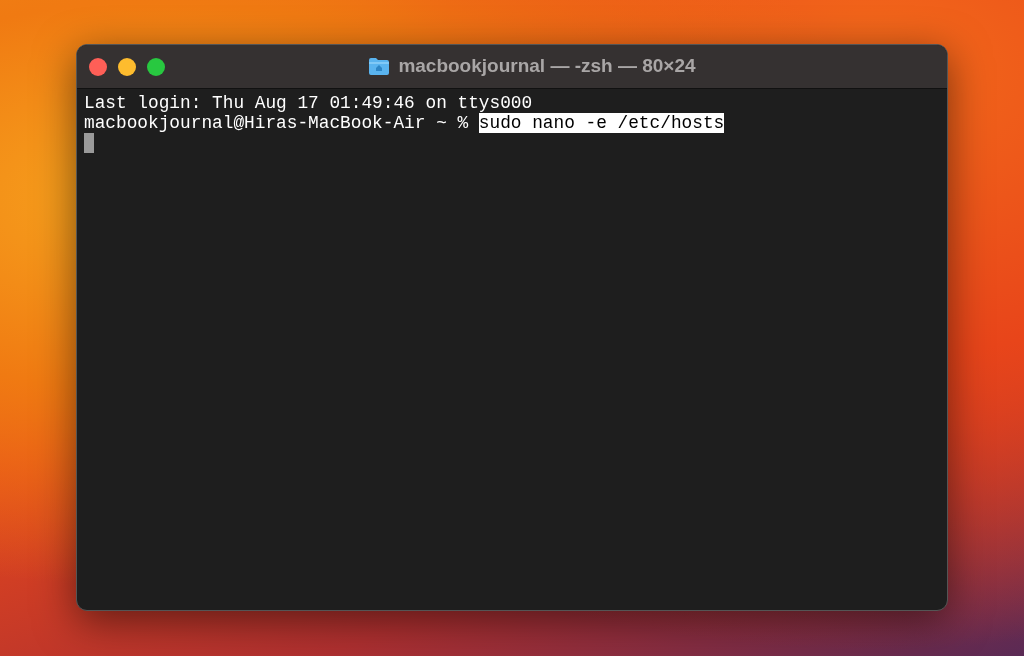 This screenshot has height=656, width=1024. What do you see at coordinates (379, 66) in the screenshot?
I see `folder-icon` at bounding box center [379, 66].